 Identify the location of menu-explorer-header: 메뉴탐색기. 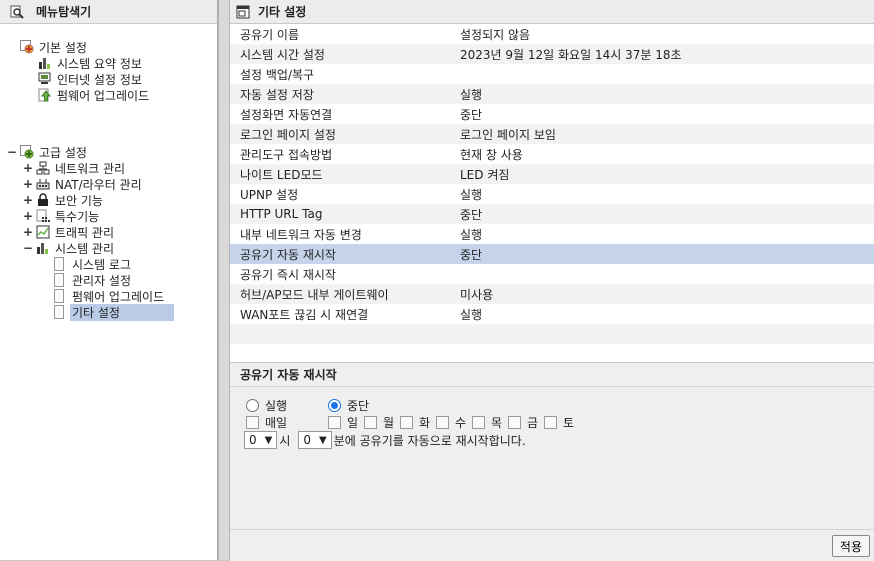
(108, 12).